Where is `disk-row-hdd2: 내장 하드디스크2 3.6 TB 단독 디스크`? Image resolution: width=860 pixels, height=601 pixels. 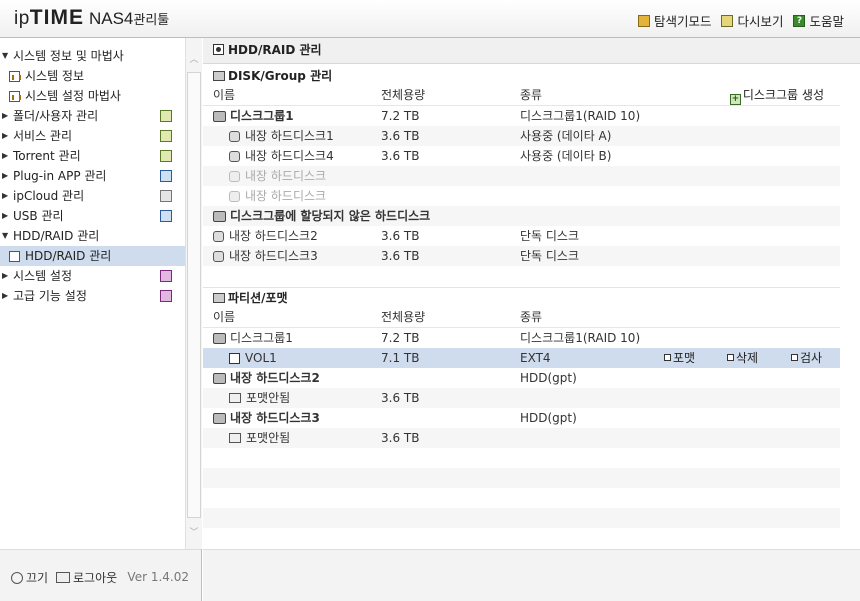
disk-row-hdd2: 내장 하드디스크2 3.6 TB 단독 디스크 is located at coordinates (521, 236).